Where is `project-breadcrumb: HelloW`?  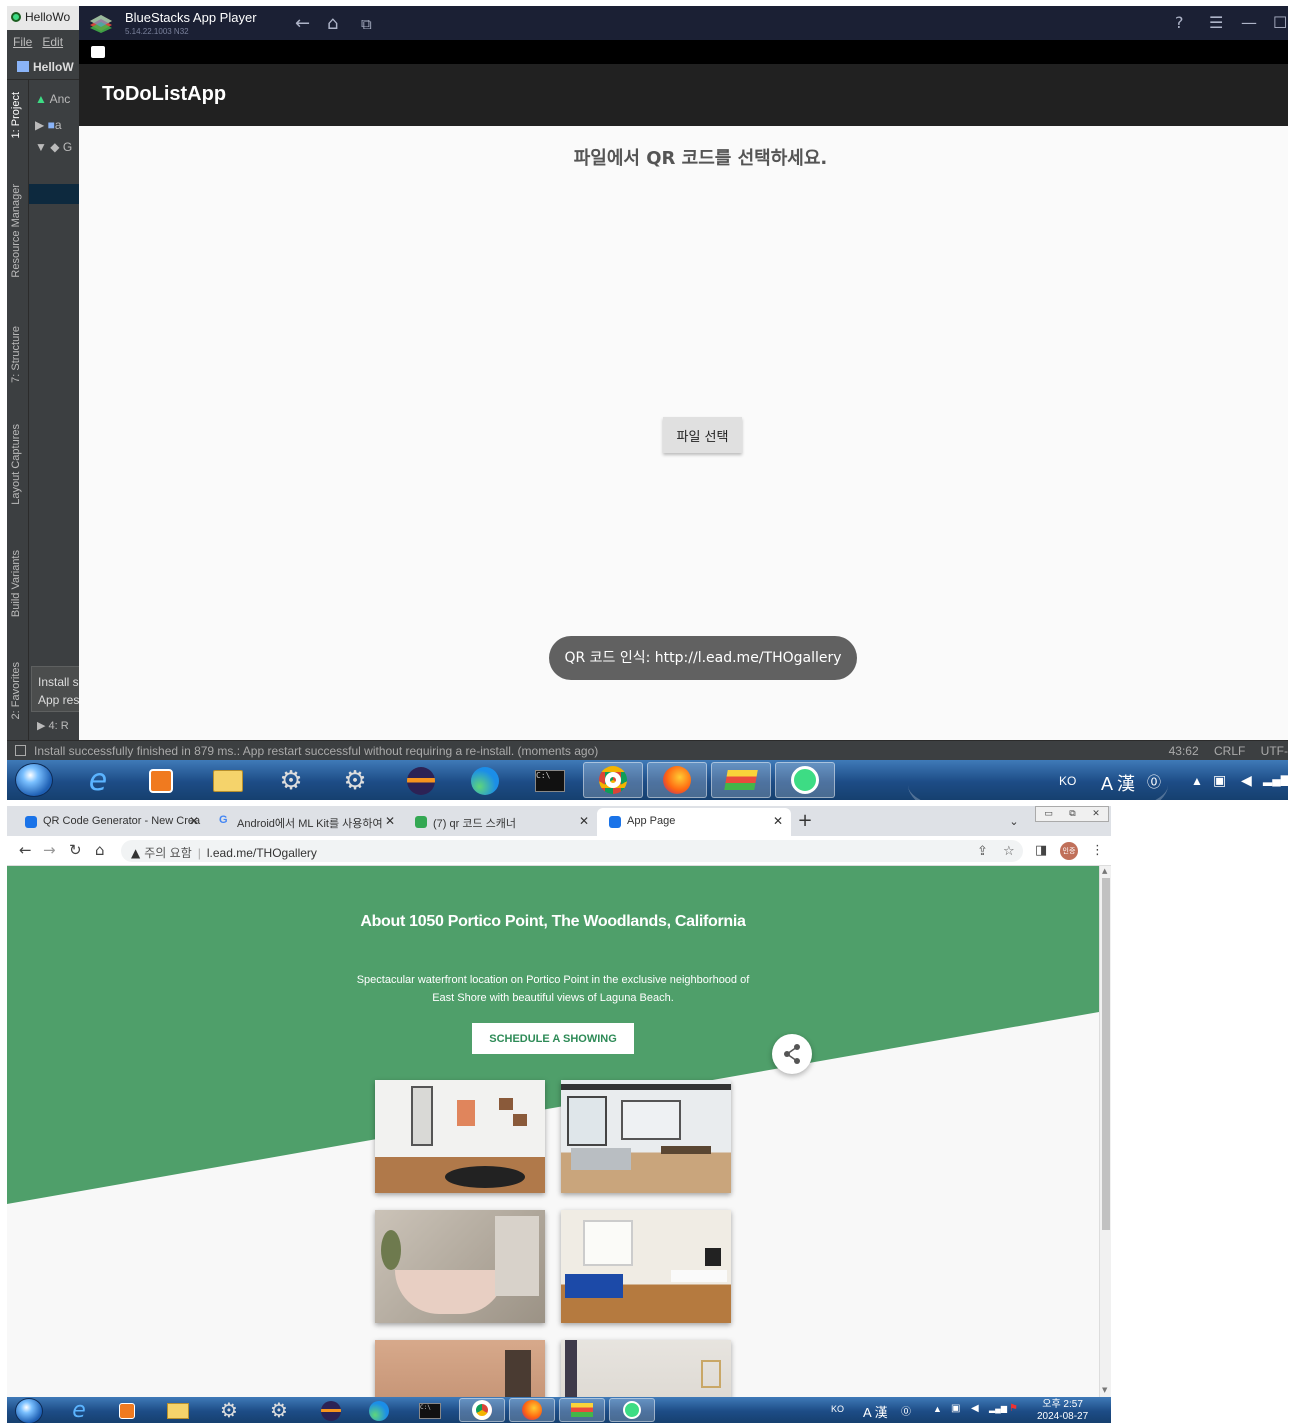 project-breadcrumb: HelloW is located at coordinates (43, 67).